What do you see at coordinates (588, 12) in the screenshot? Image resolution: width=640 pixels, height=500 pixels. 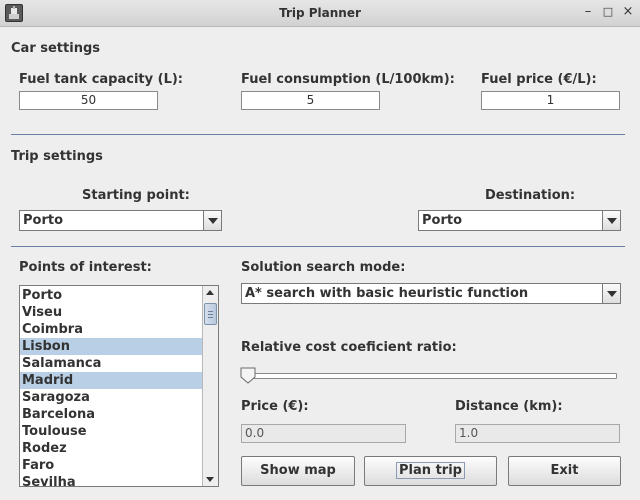 I see `minimize-icon: –` at bounding box center [588, 12].